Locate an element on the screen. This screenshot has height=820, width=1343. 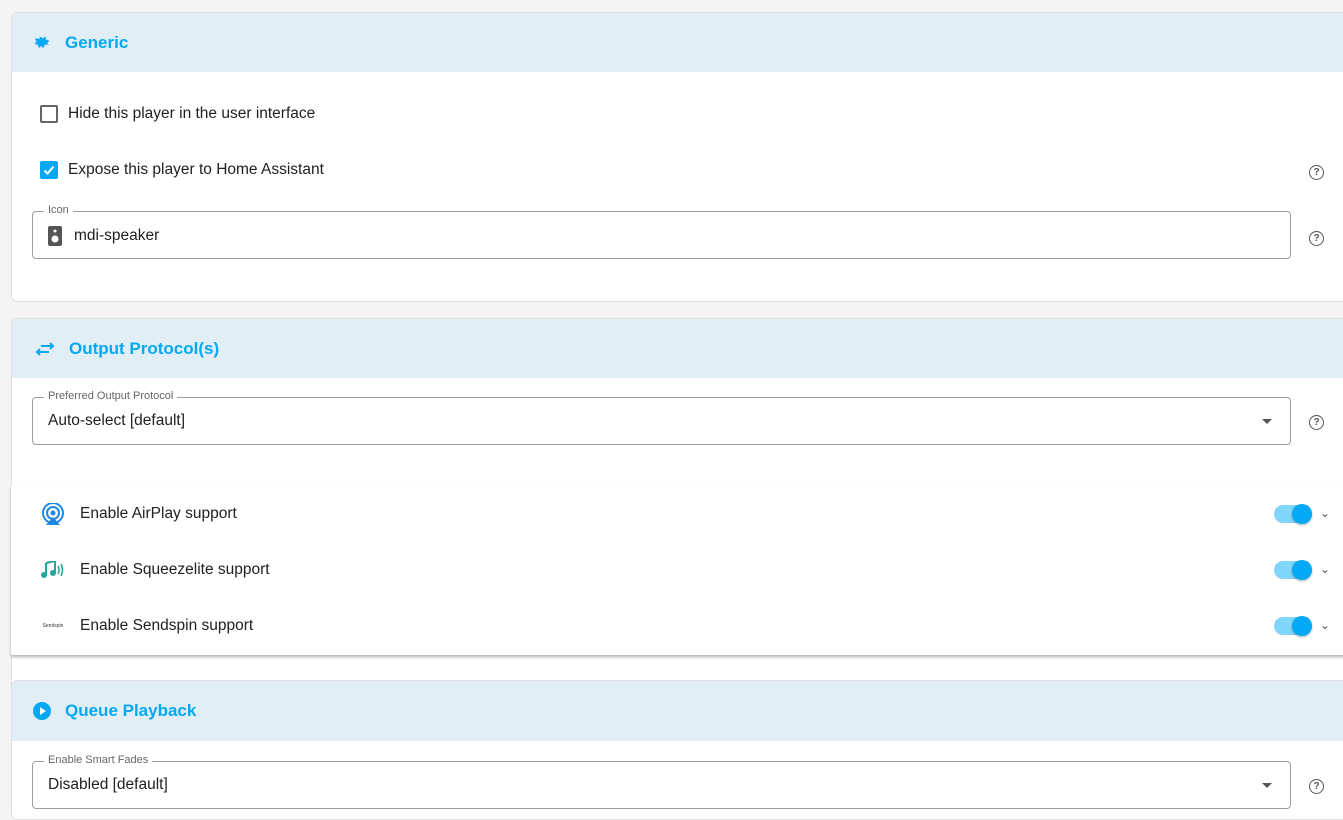
sendspin-logo: Sendspin is located at coordinates (53, 626).